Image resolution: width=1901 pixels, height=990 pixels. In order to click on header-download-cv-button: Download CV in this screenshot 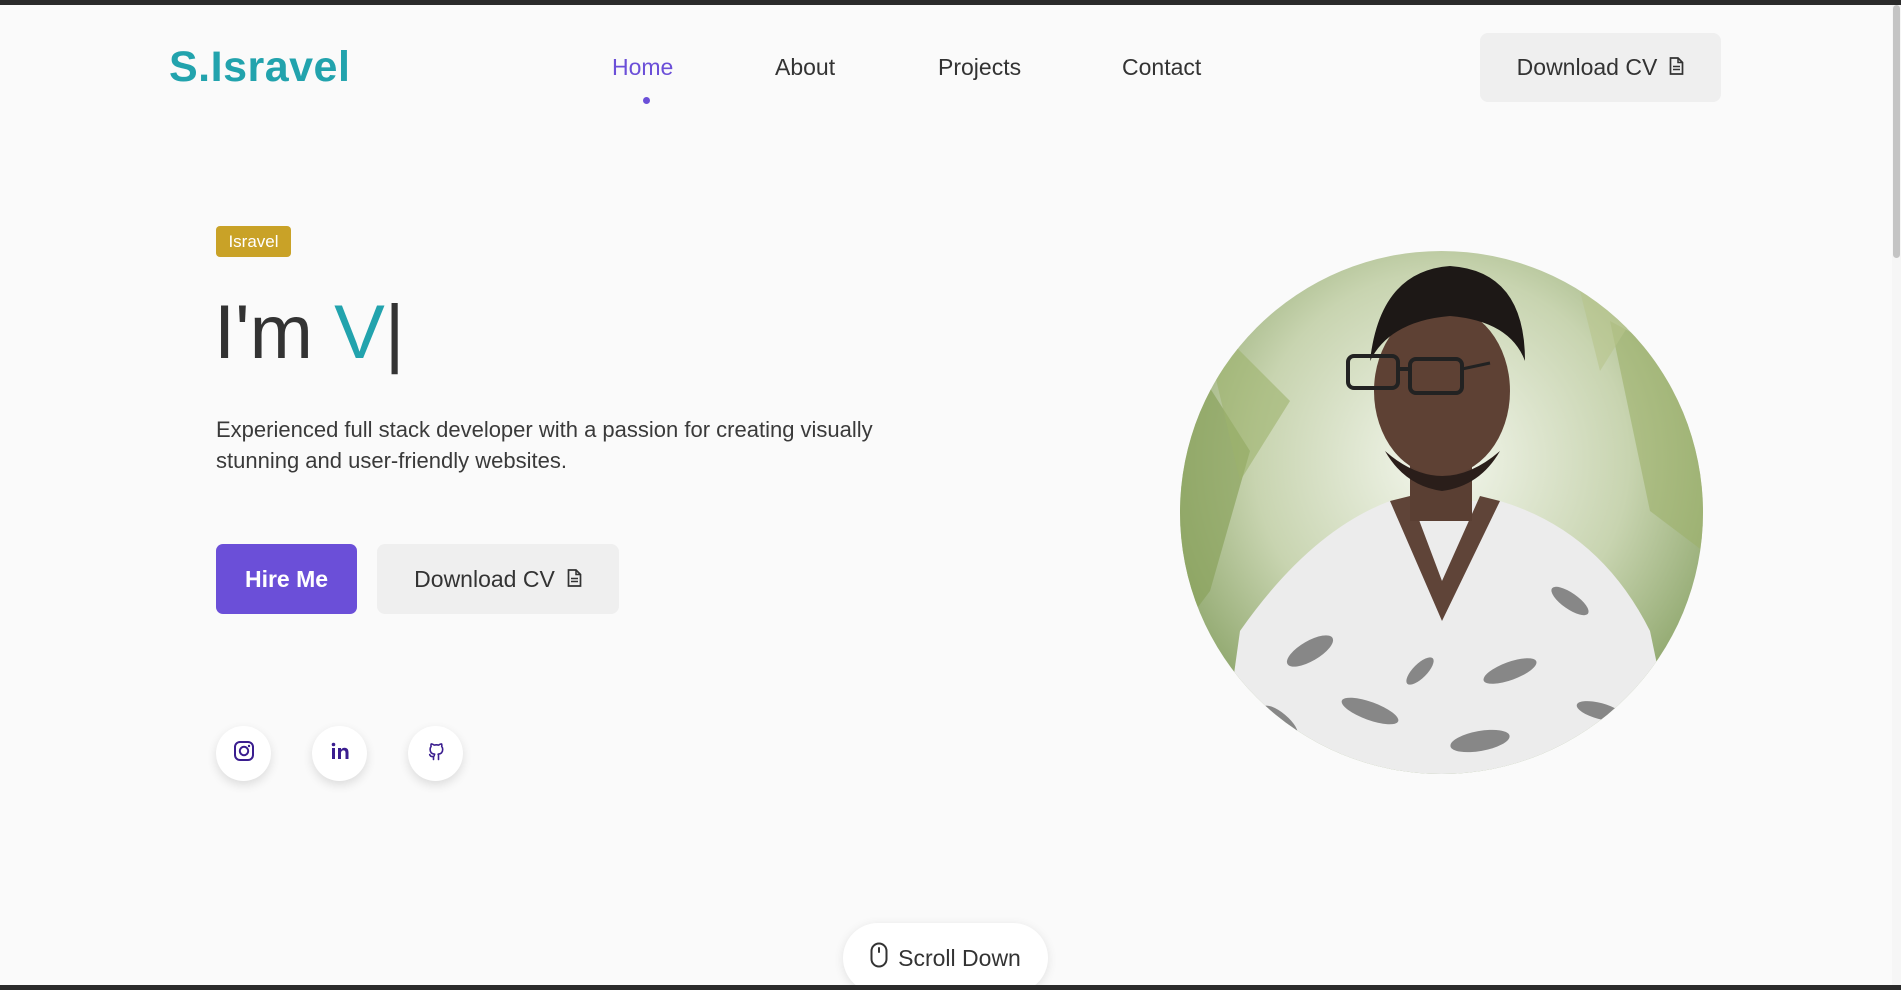, I will do `click(1600, 67)`.